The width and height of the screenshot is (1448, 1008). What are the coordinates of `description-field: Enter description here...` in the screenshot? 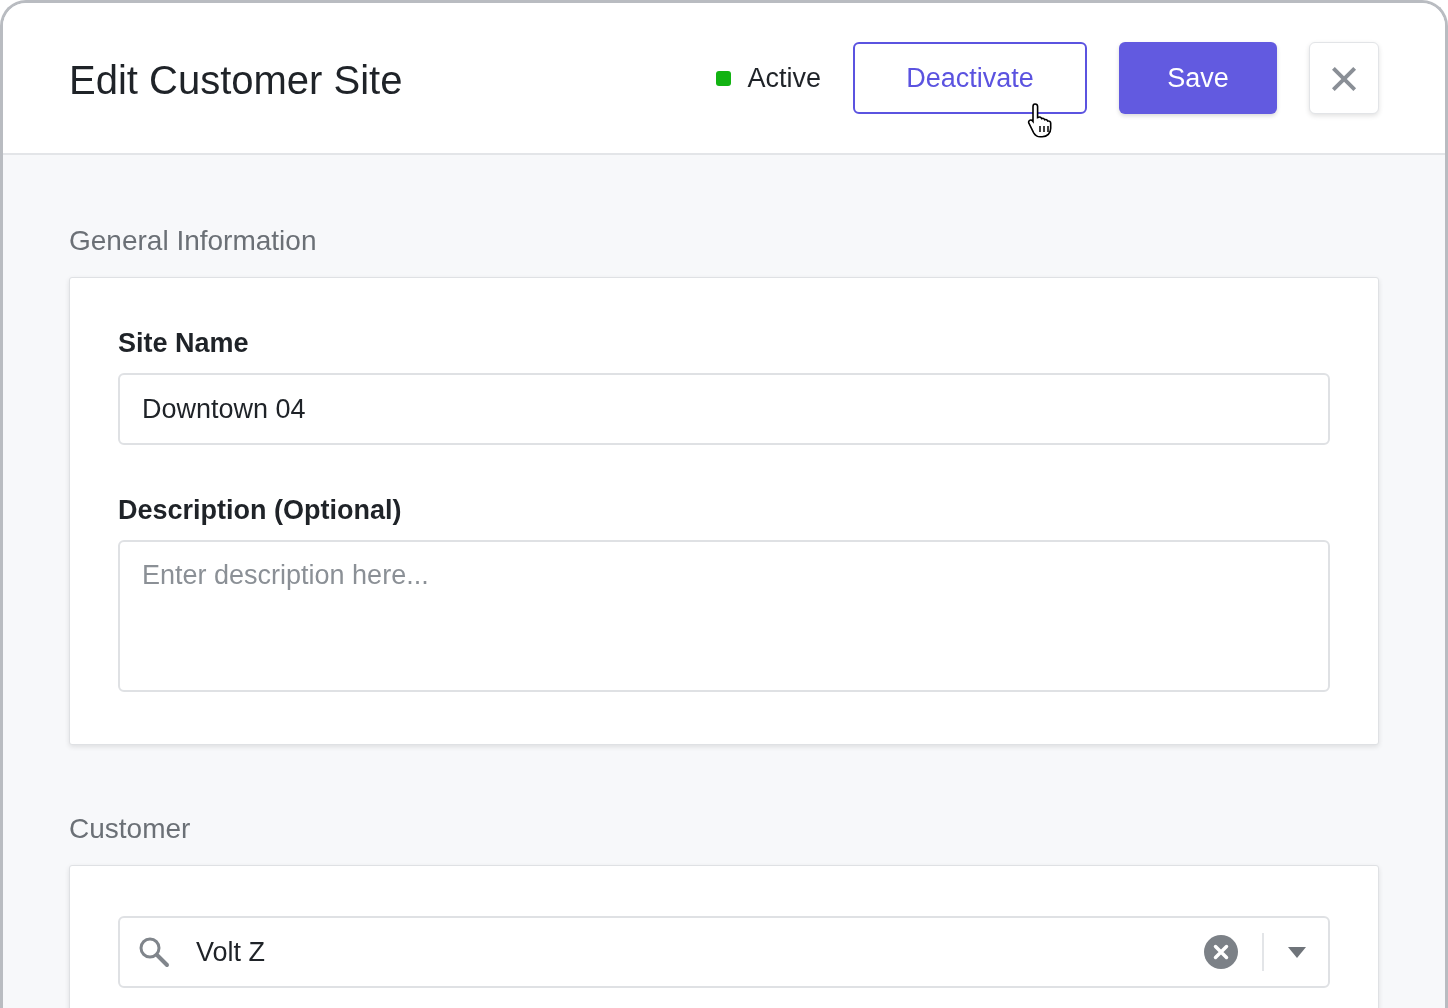 It's located at (724, 616).